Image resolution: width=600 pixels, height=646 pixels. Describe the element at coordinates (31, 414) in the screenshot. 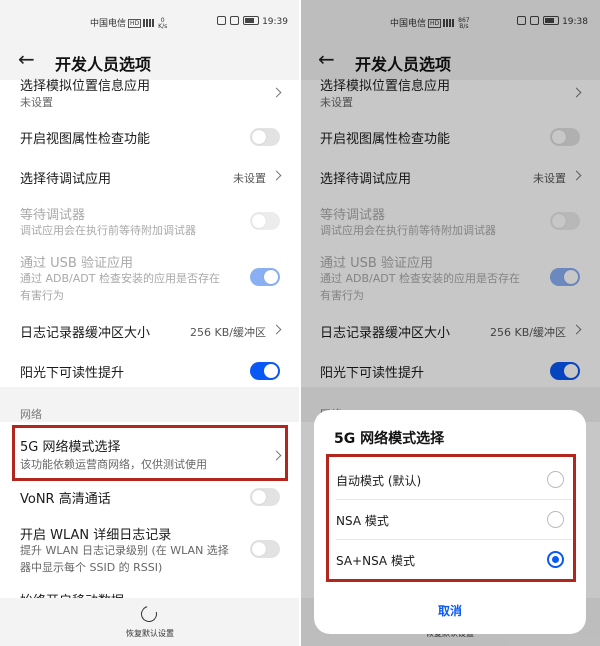

I see `section-header-network: 网络` at that location.